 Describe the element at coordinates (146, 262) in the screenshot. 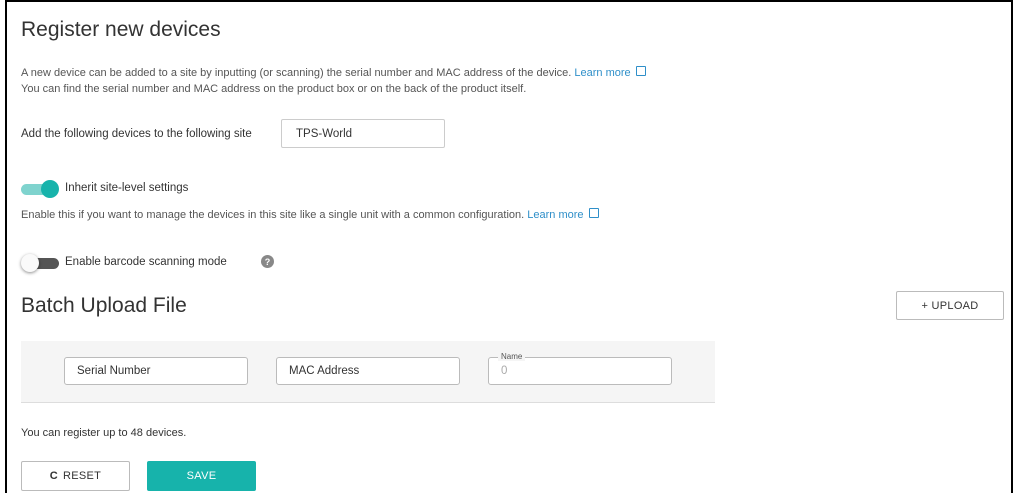

I see `barcode-label: Enable barcode scanning mode` at that location.